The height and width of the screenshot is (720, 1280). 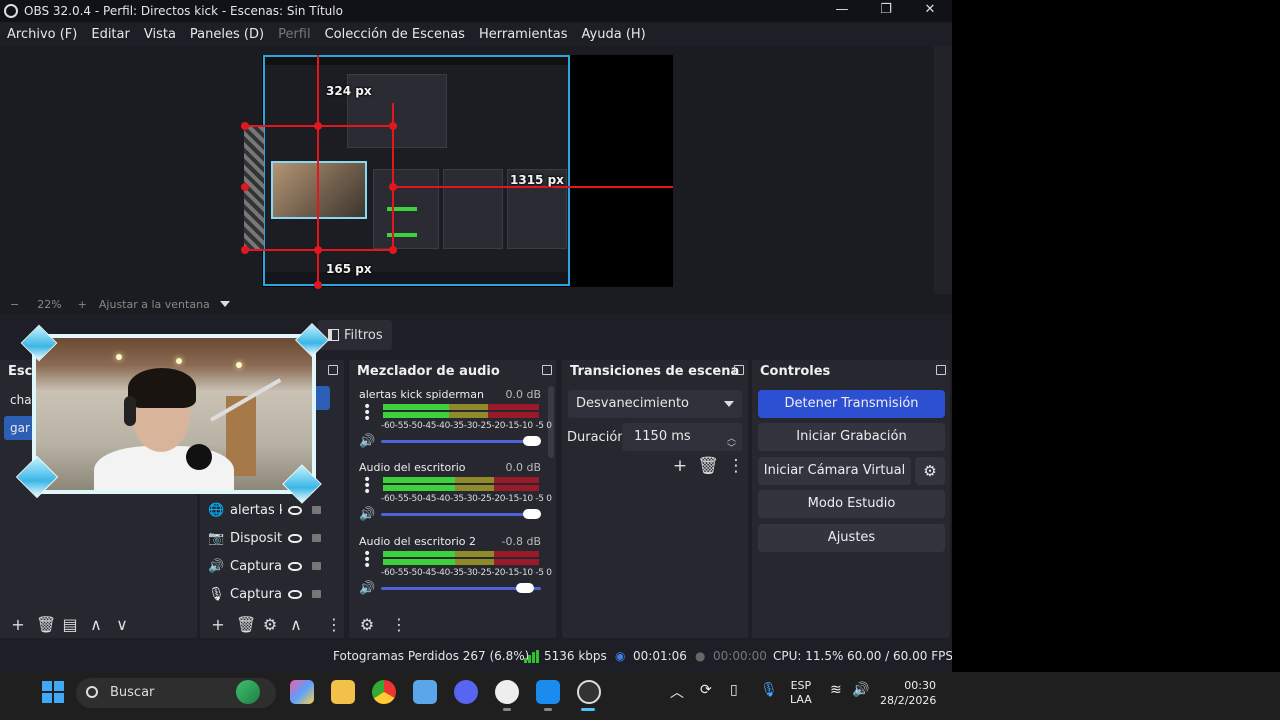 What do you see at coordinates (677, 692) in the screenshot?
I see `tray-chevron-up-icon: ︿` at bounding box center [677, 692].